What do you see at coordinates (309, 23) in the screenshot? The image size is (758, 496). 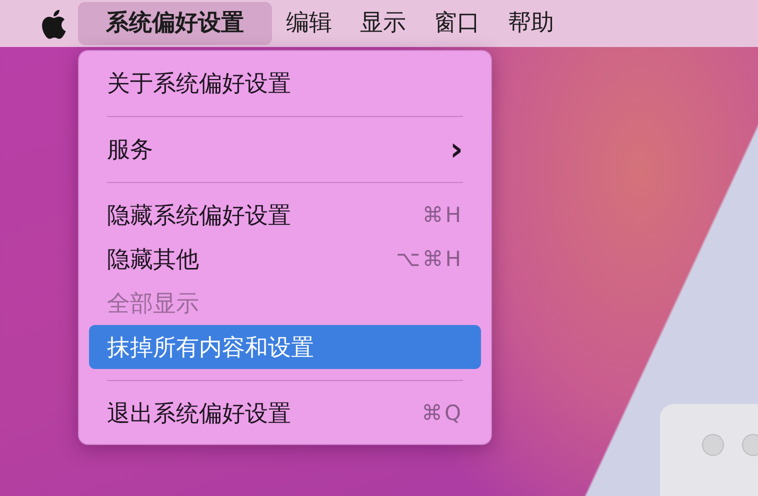 I see `menu-bar-item: 编辑` at bounding box center [309, 23].